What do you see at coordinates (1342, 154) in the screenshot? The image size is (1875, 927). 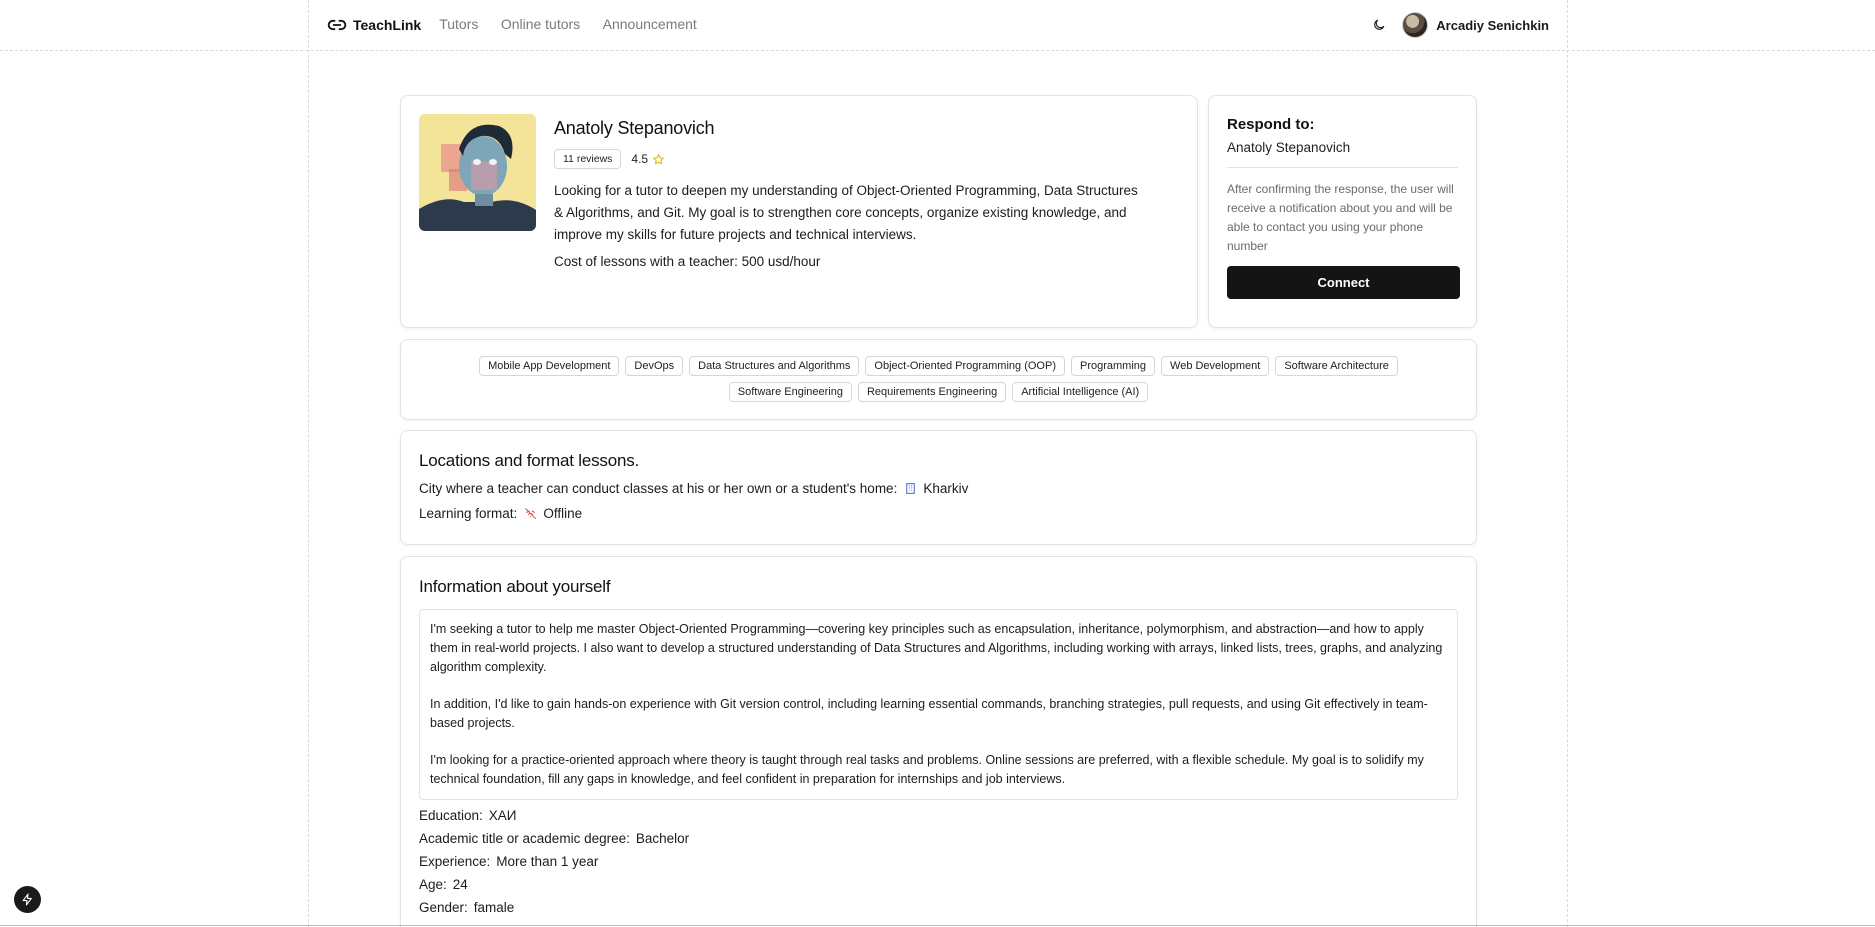 I see `respond-name: Anatoly Stepanovich` at bounding box center [1342, 154].